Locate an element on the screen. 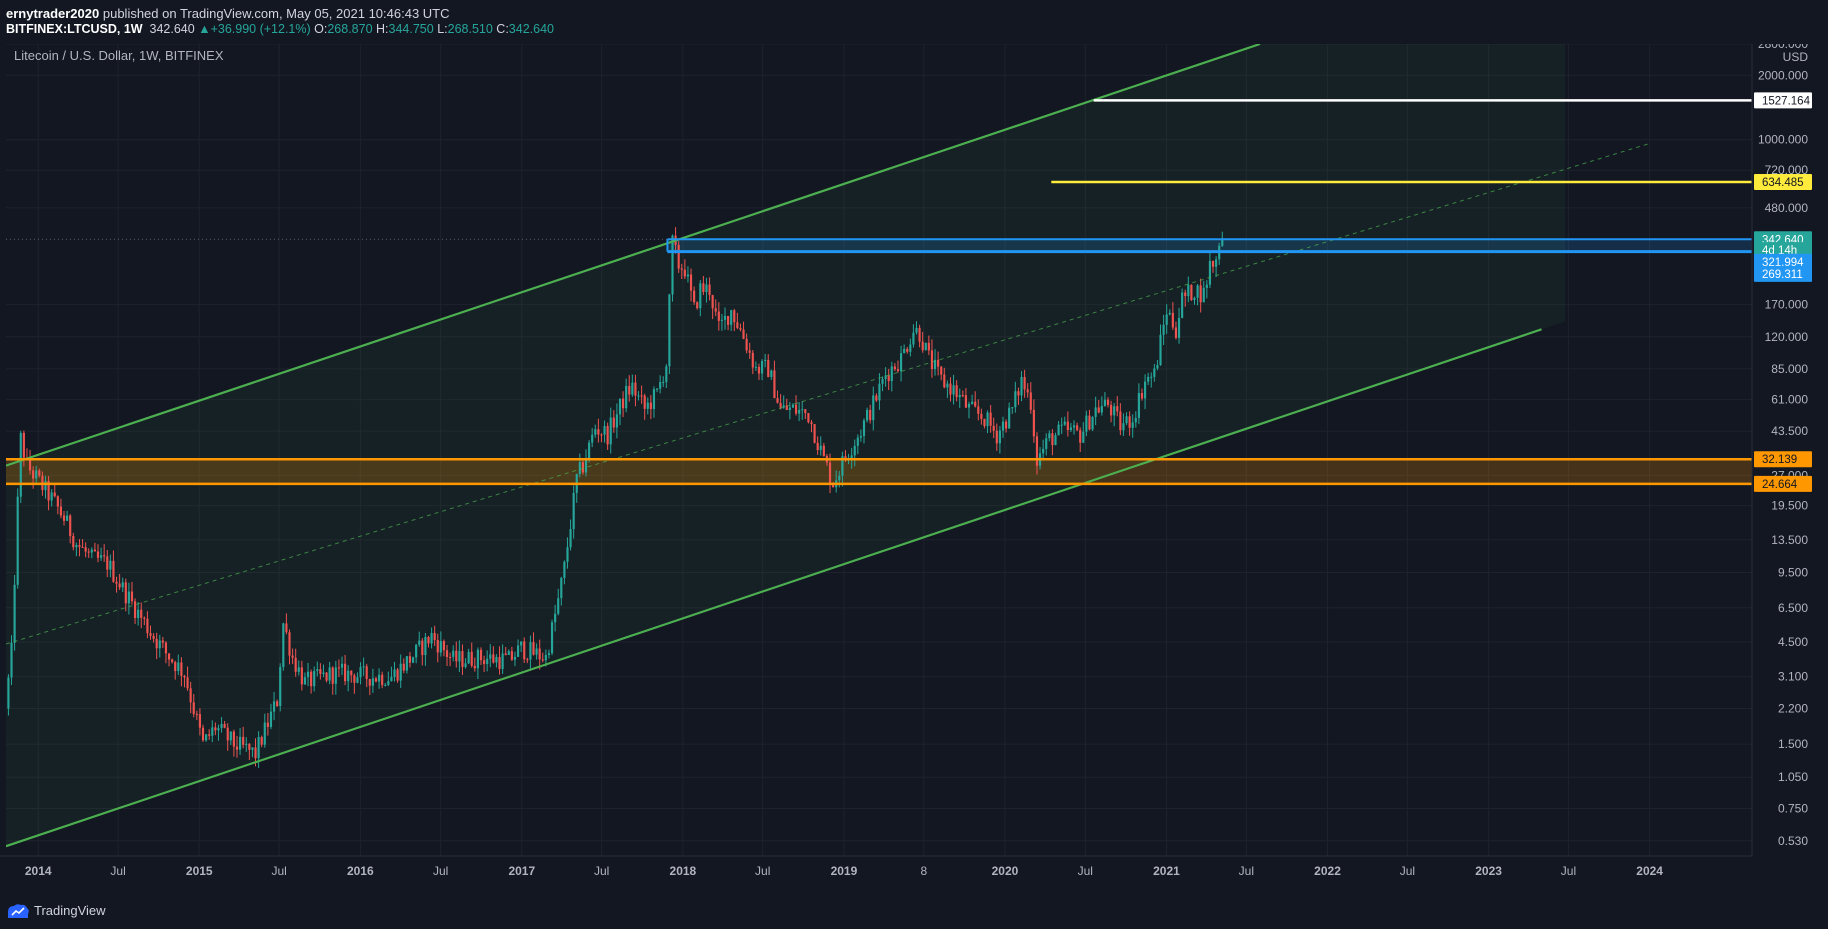 This screenshot has width=1828, height=929. chart-title: Litecoin / U.S. Dollar, 1W, BITFINEX is located at coordinates (119, 55).